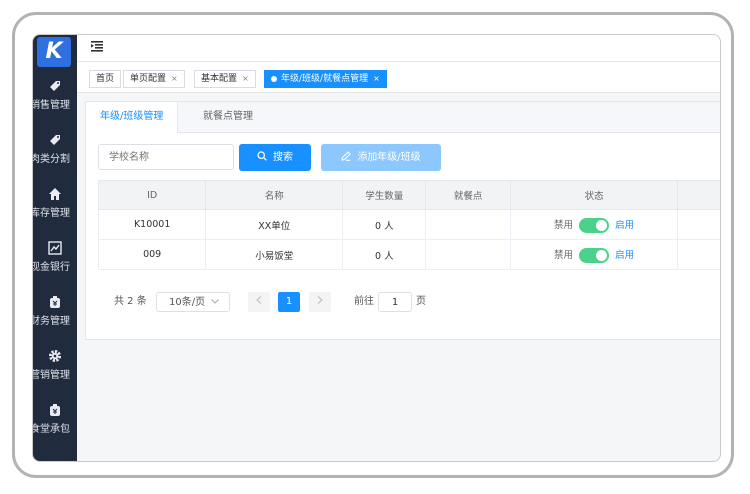 The width and height of the screenshot is (750, 494). Describe the element at coordinates (132, 117) in the screenshot. I see `tab-grade-class: 年级/班级管理` at that location.